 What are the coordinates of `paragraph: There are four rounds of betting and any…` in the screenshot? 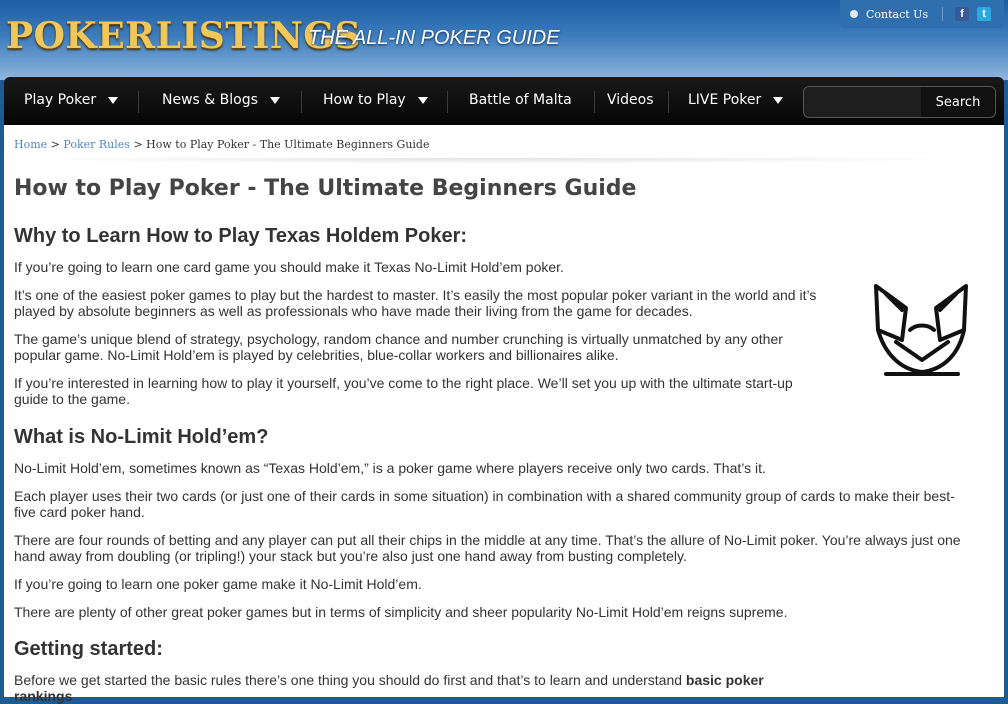 It's located at (487, 548).